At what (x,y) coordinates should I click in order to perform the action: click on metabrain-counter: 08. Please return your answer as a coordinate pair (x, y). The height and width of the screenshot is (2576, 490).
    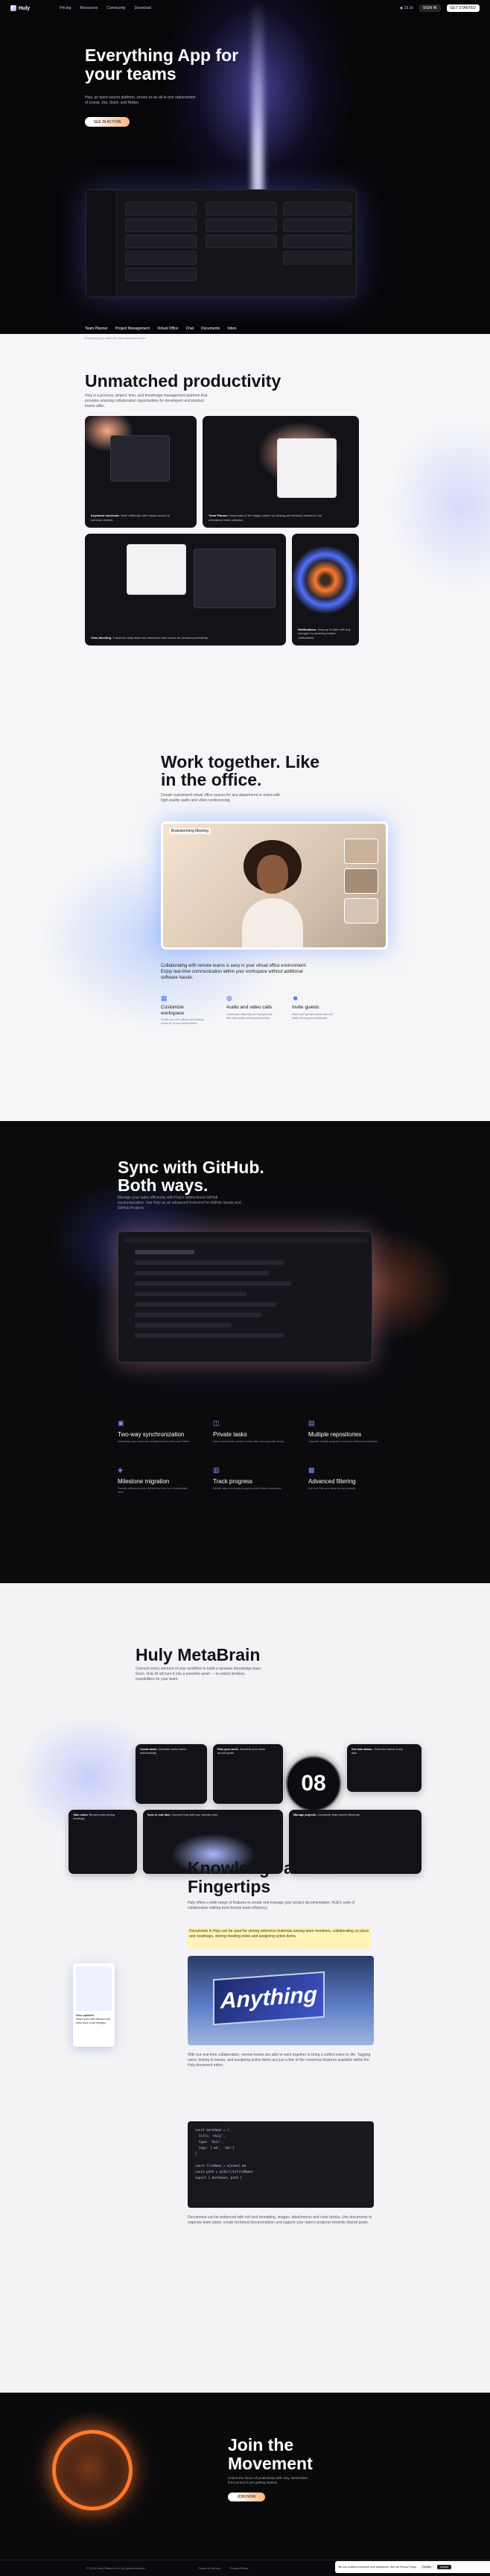
    Looking at the image, I should click on (313, 1784).